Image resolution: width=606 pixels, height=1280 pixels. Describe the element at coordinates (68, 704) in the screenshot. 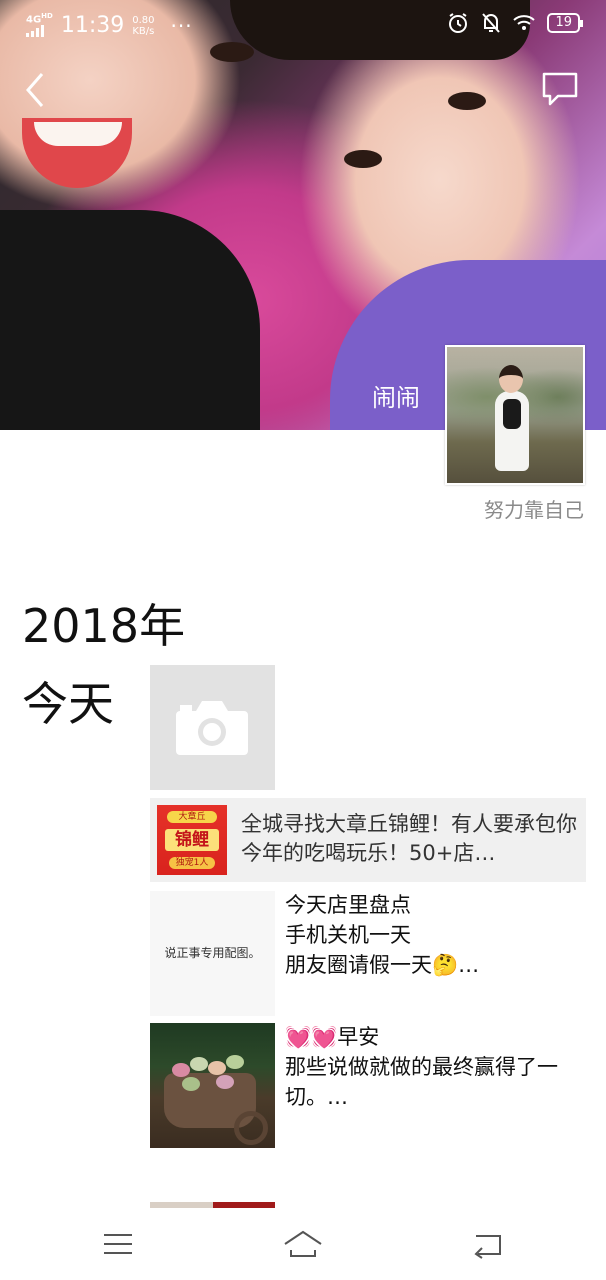

I see `timeline-day-label: 今天` at that location.